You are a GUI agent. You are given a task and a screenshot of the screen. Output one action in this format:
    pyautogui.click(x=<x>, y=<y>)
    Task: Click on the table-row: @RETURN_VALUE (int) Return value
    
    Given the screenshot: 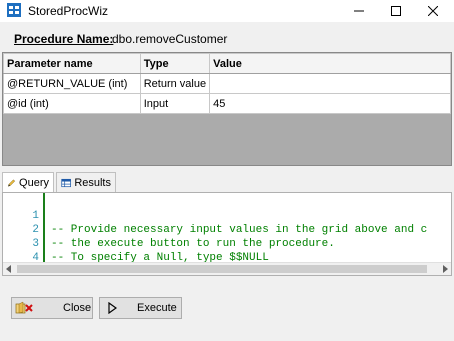 What is the action you would take?
    pyautogui.click(x=227, y=83)
    